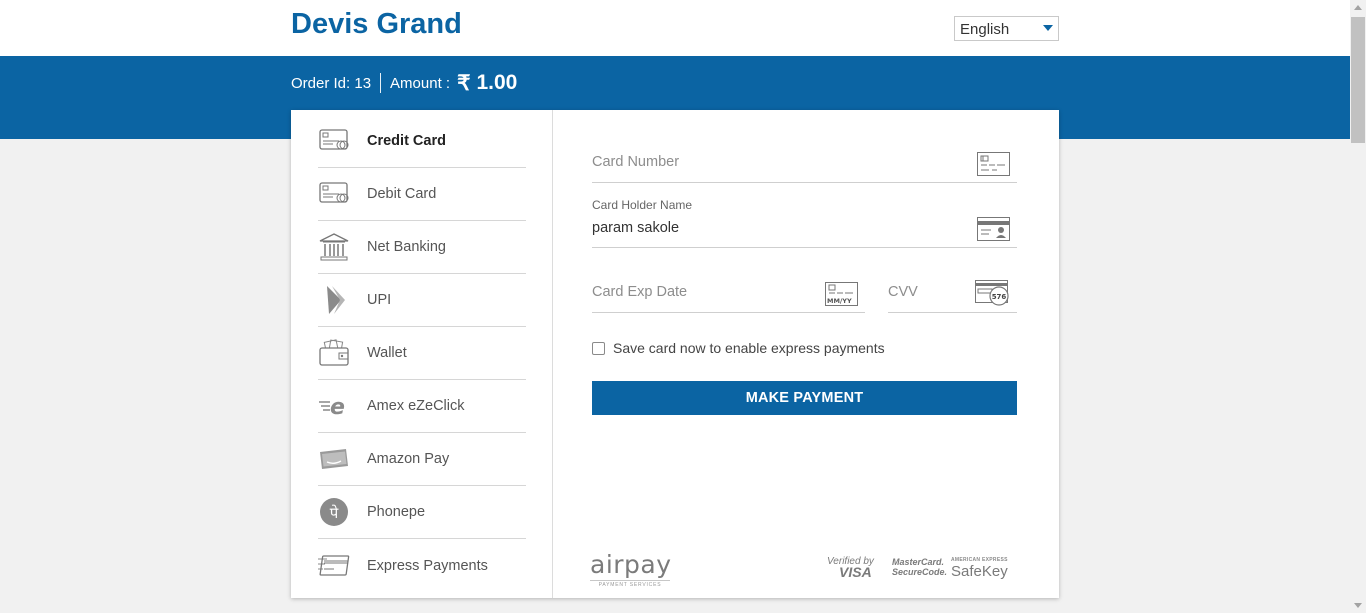 The image size is (1366, 613). I want to click on cvv-card-icon: 576, so click(992, 295).